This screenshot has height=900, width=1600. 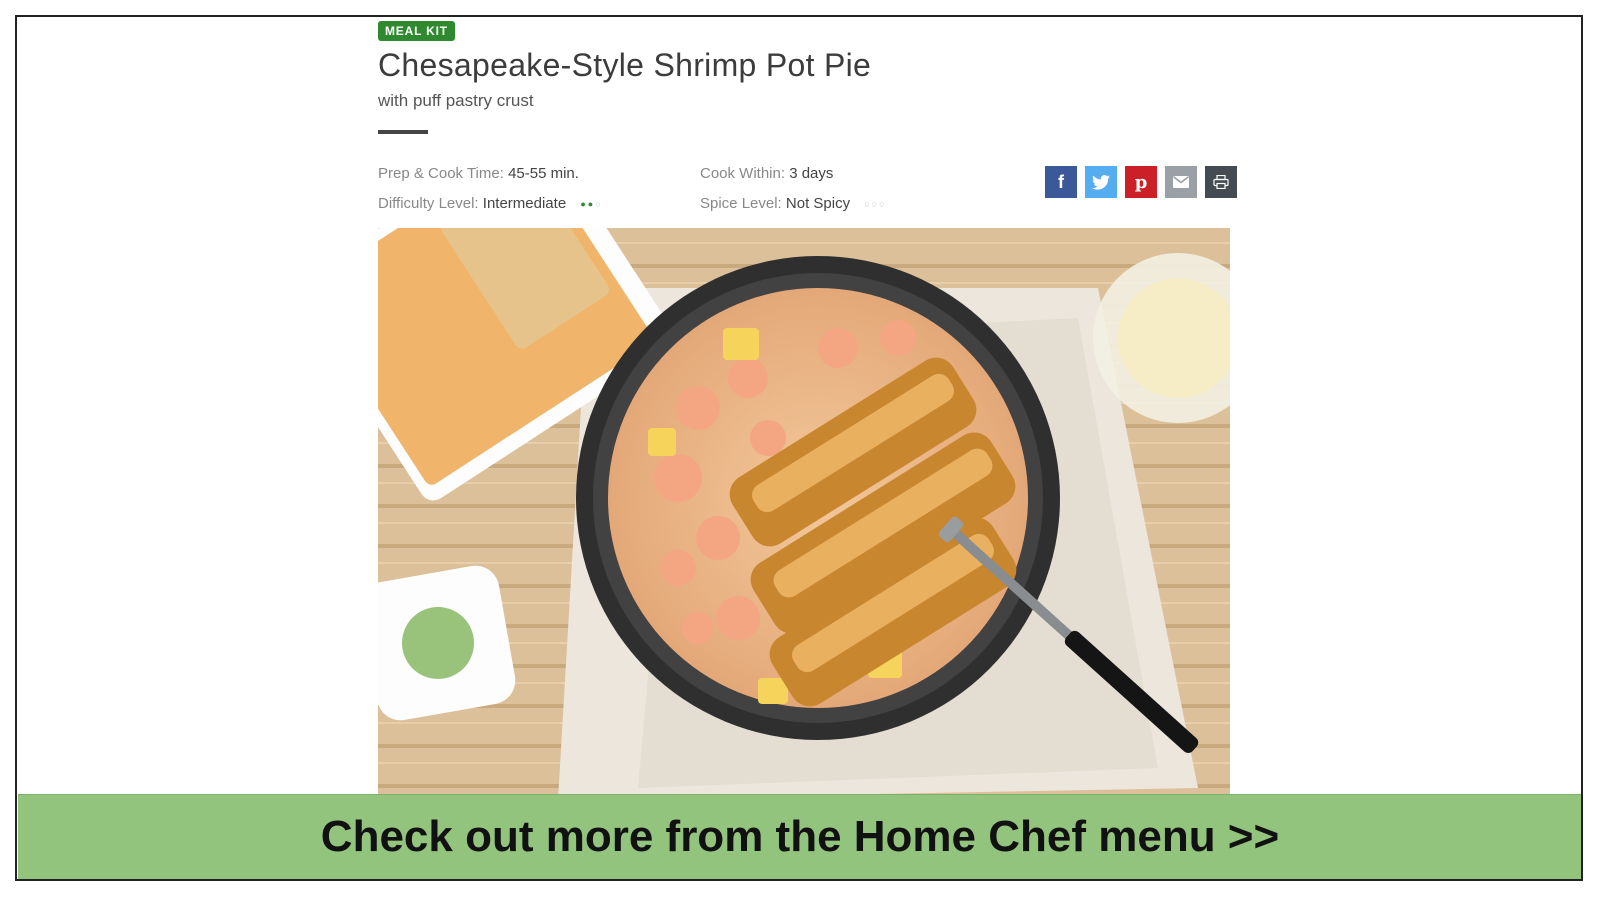 I want to click on prep-time-value: 45-55 min., so click(x=543, y=173).